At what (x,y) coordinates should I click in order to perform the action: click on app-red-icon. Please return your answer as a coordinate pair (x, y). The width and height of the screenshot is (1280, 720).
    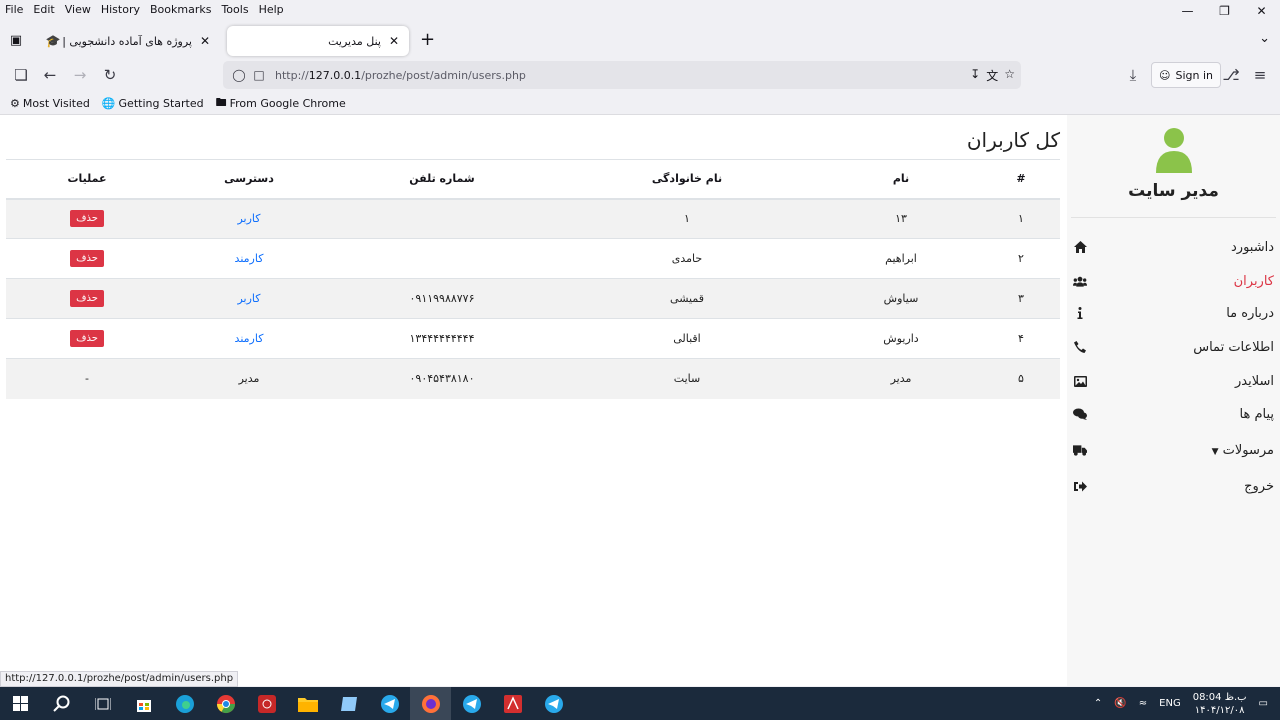
    Looking at the image, I should click on (266, 703).